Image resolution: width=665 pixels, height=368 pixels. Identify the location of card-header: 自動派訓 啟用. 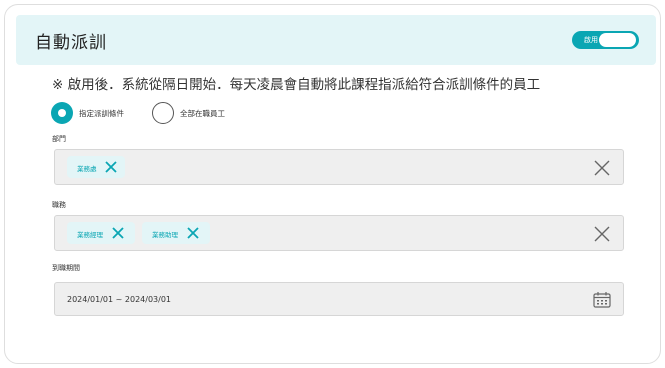
(336, 40).